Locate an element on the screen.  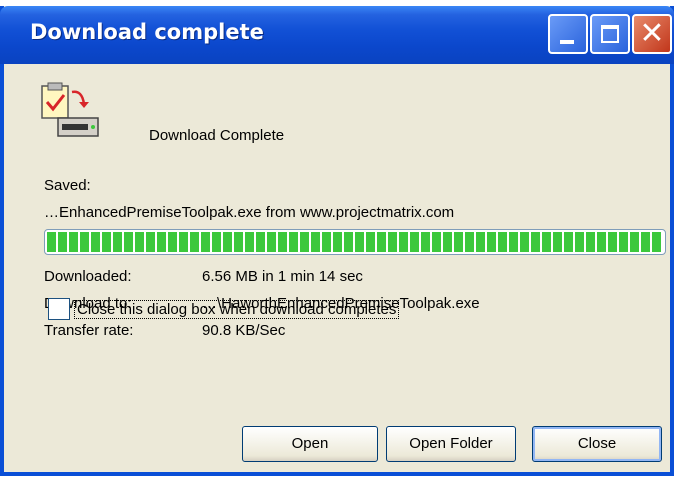
saved-label: Saved: is located at coordinates (67, 185).